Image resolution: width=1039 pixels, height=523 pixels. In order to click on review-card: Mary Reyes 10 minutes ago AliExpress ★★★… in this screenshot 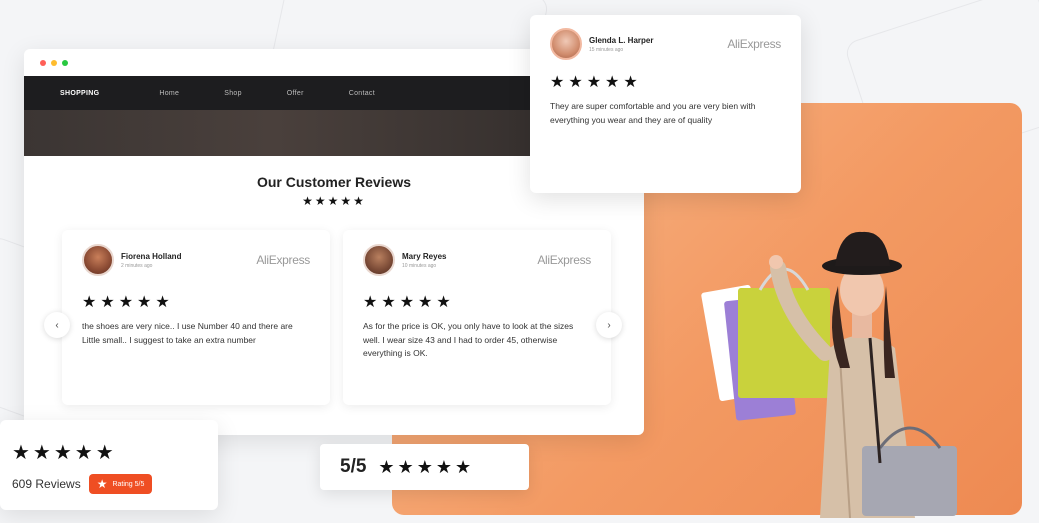, I will do `click(477, 317)`.